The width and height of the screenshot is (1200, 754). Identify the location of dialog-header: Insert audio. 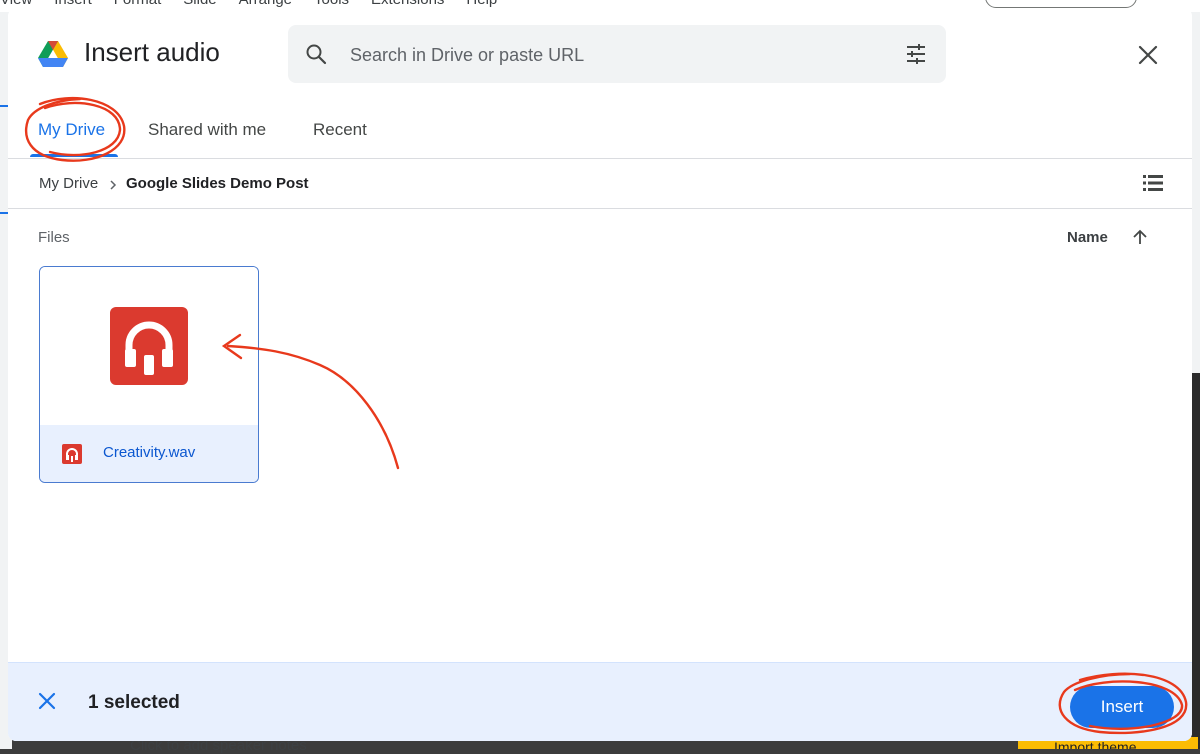
(600, 54).